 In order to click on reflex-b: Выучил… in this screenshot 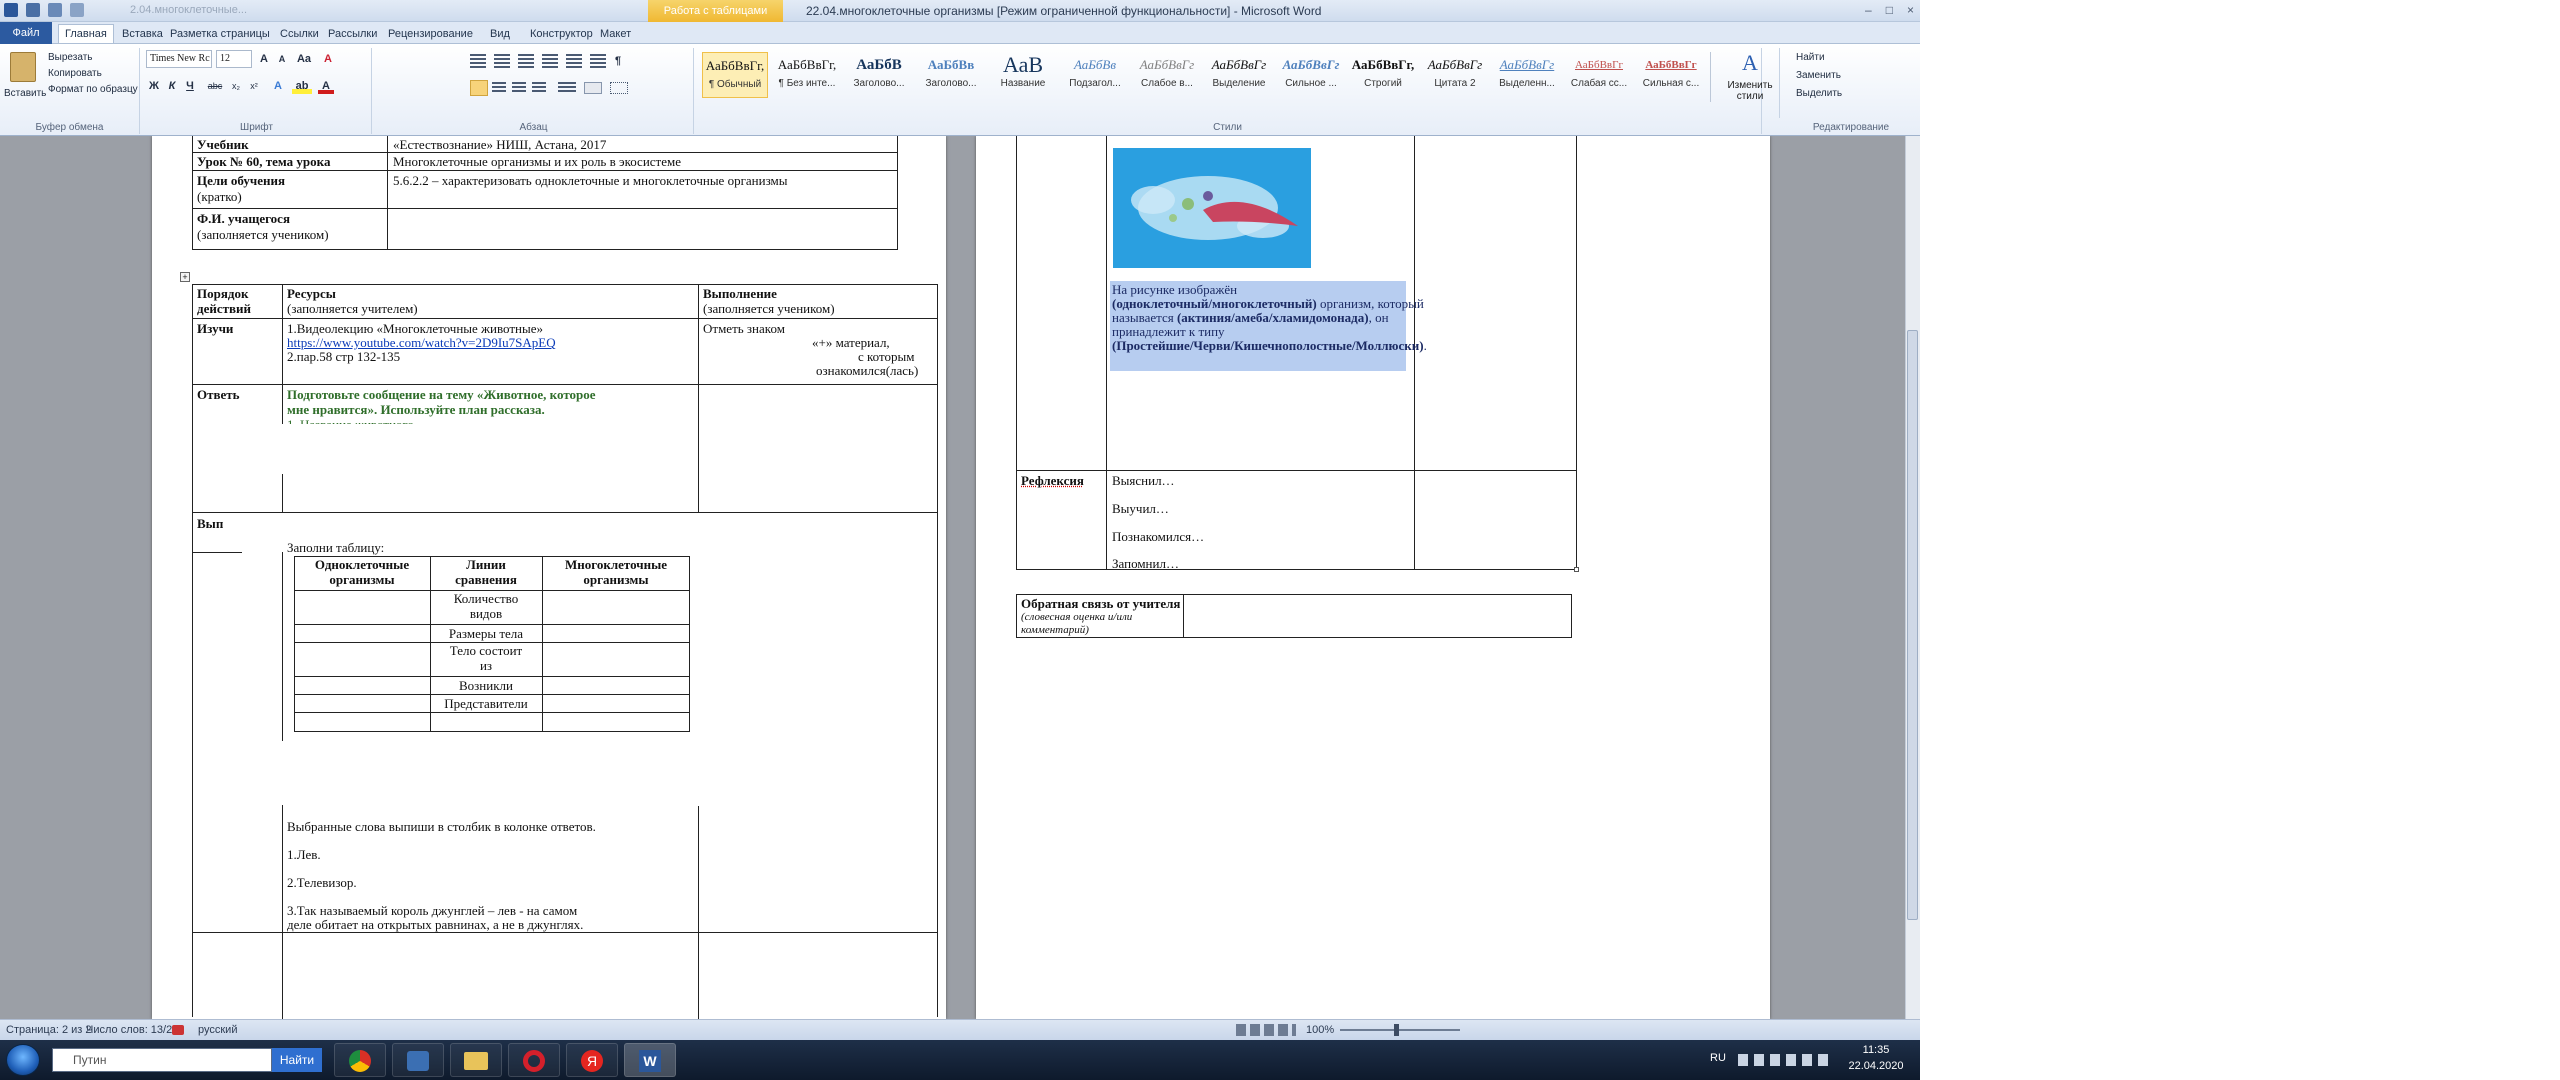, I will do `click(1140, 508)`.